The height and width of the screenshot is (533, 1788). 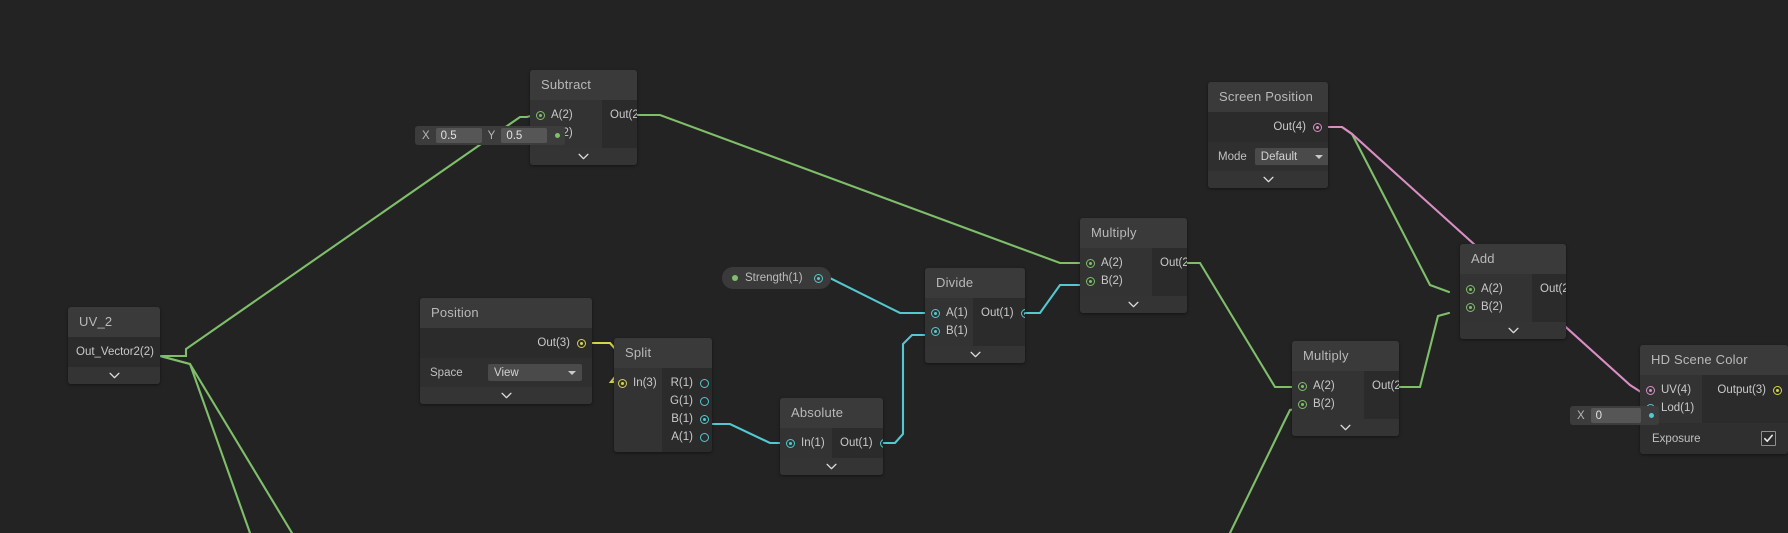 I want to click on property-node-strength: Strength(1), so click(x=776, y=278).